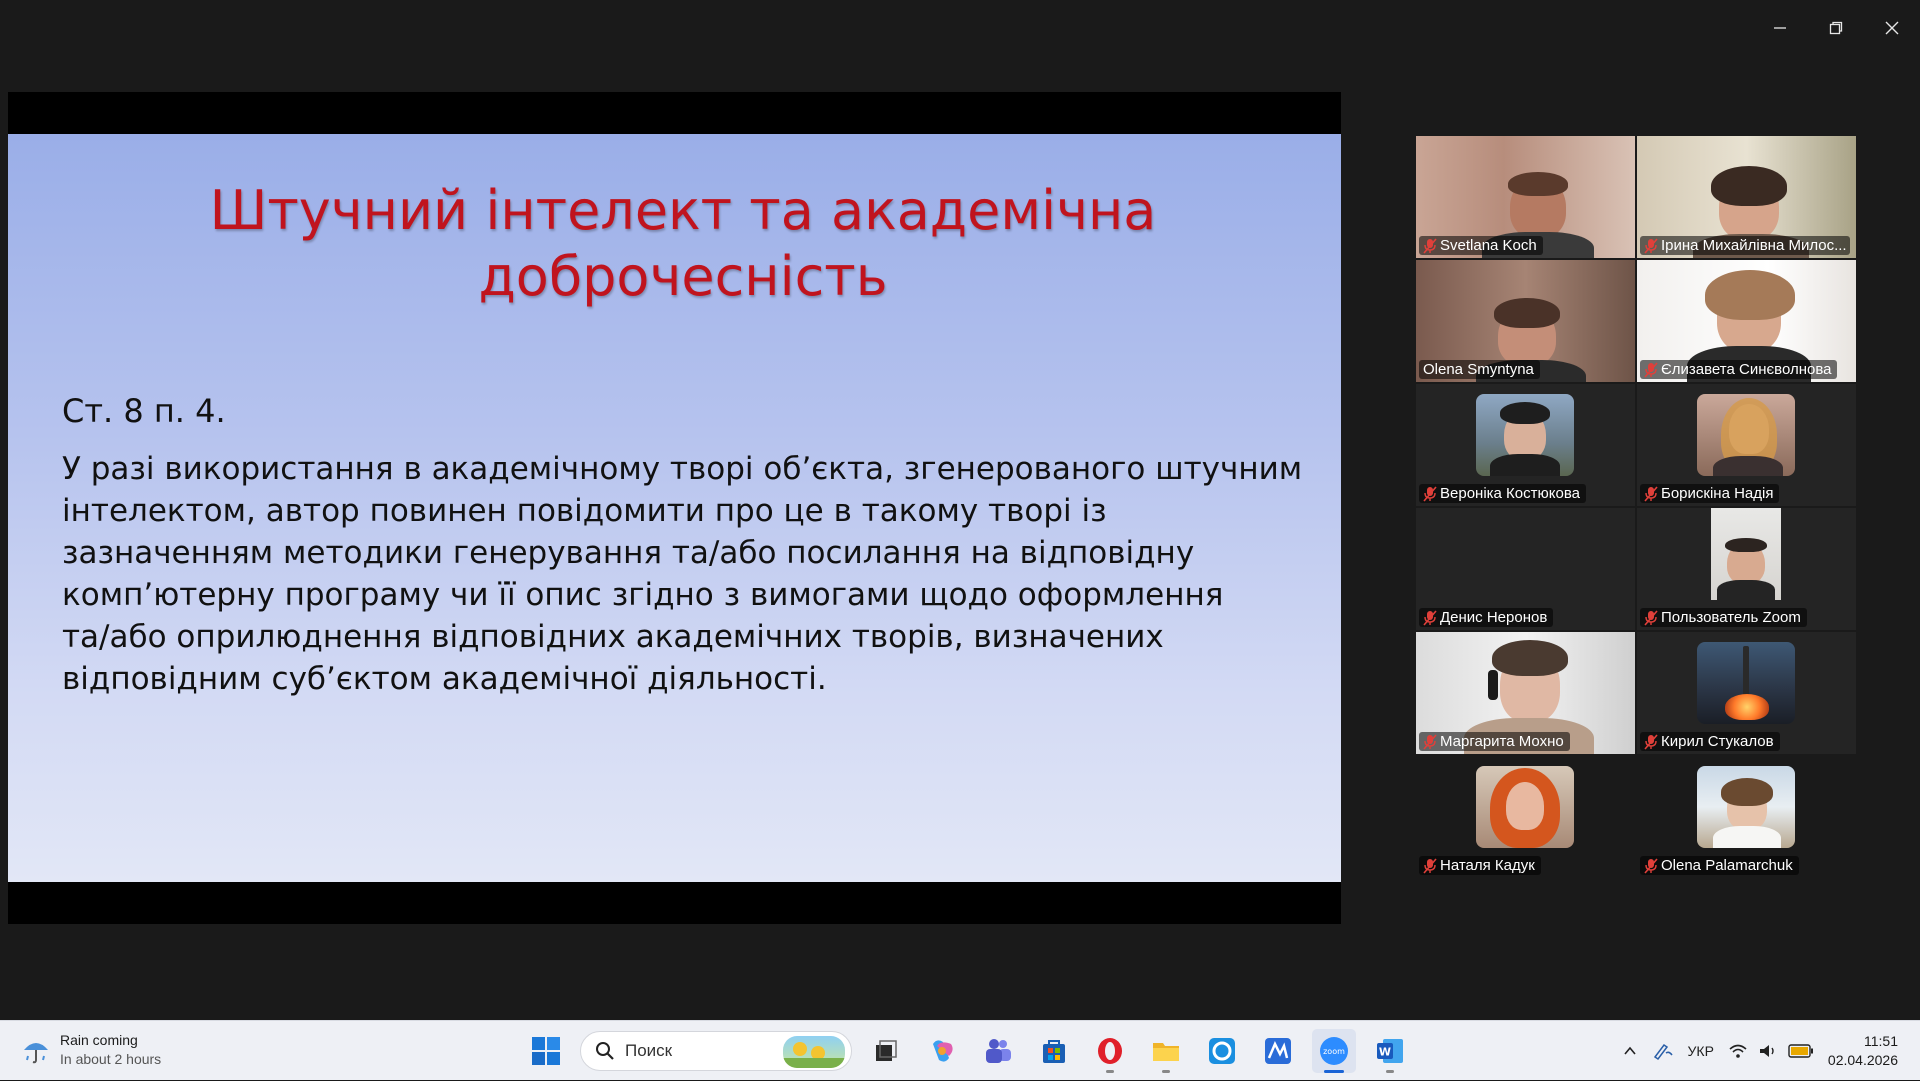  I want to click on store-app, so click(1054, 1051).